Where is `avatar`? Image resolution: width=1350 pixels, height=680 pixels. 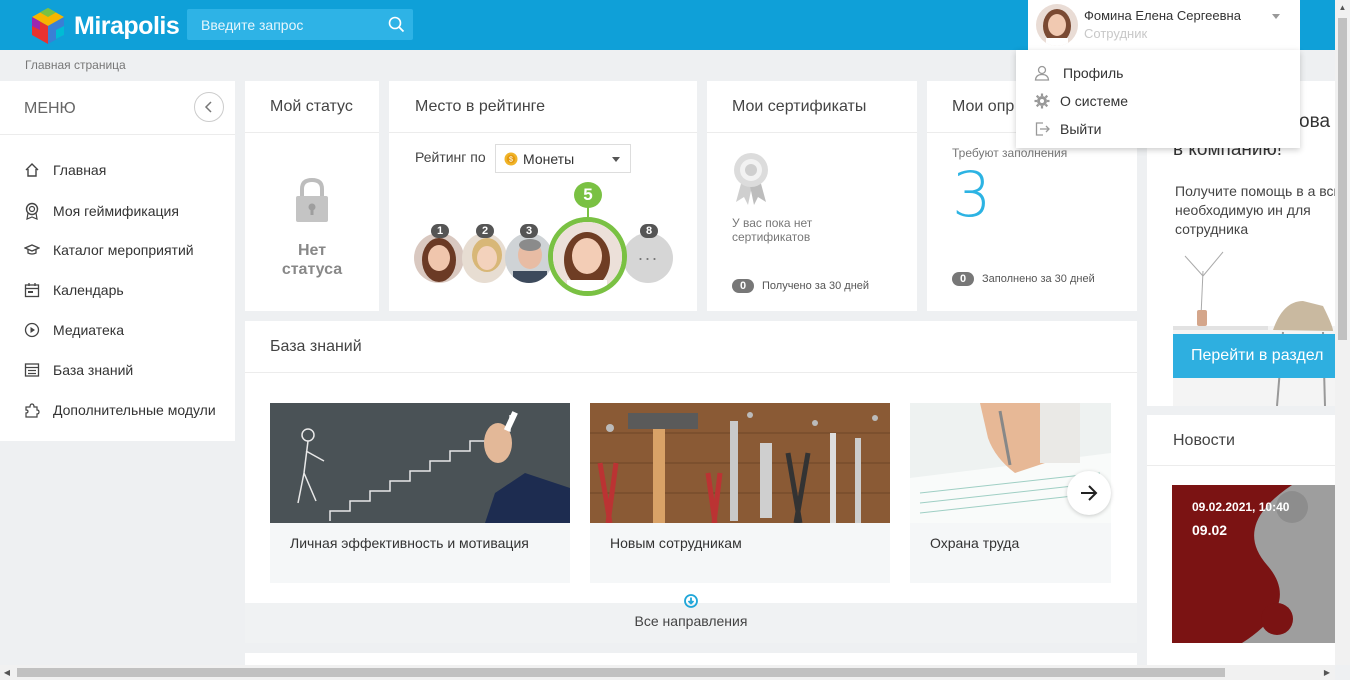
avatar is located at coordinates (1057, 25).